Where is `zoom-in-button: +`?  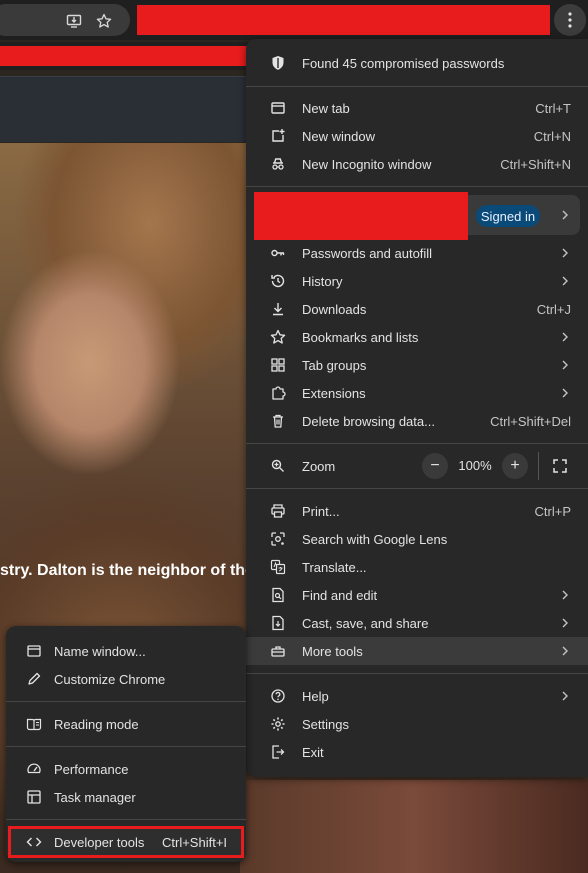 zoom-in-button: + is located at coordinates (515, 466).